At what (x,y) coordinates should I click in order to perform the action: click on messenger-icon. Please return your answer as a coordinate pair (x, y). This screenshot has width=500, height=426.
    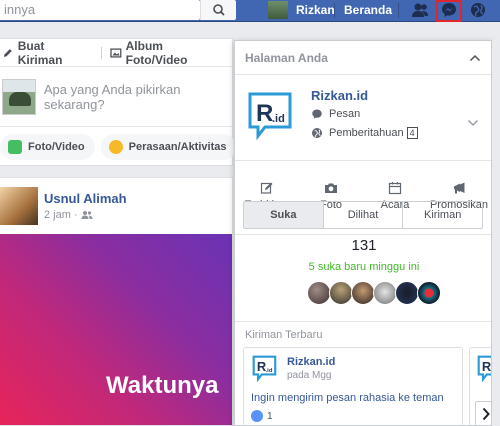
    Looking at the image, I should click on (449, 10).